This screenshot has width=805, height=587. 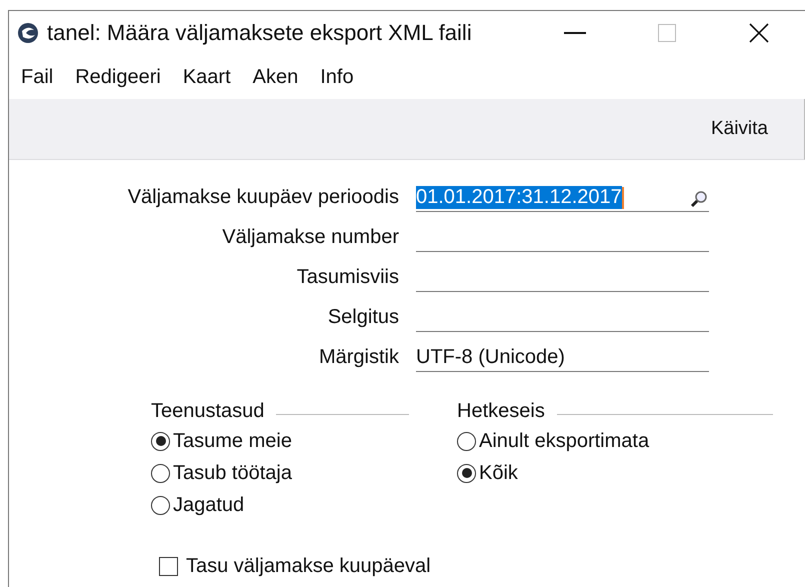 I want to click on field-label: Selgitus, so click(x=362, y=318).